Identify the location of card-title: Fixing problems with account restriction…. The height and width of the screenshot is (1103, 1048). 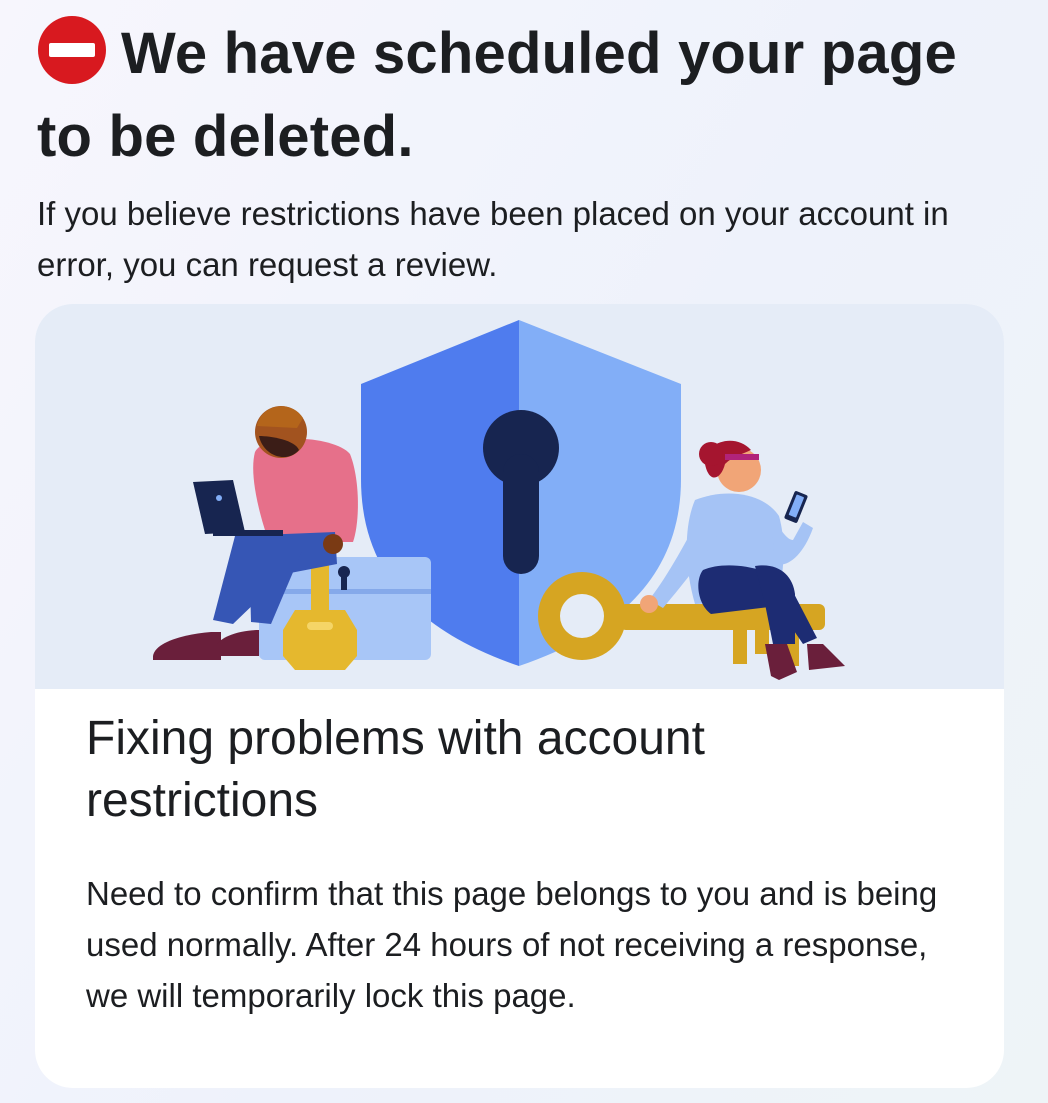
(395, 769).